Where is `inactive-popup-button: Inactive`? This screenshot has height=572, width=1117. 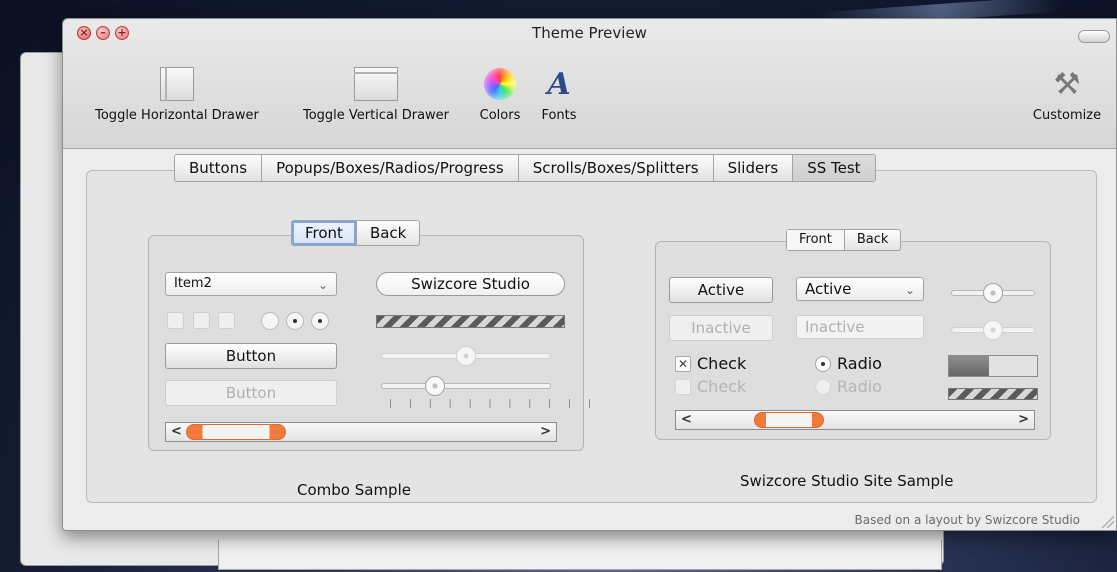
inactive-popup-button: Inactive is located at coordinates (860, 327).